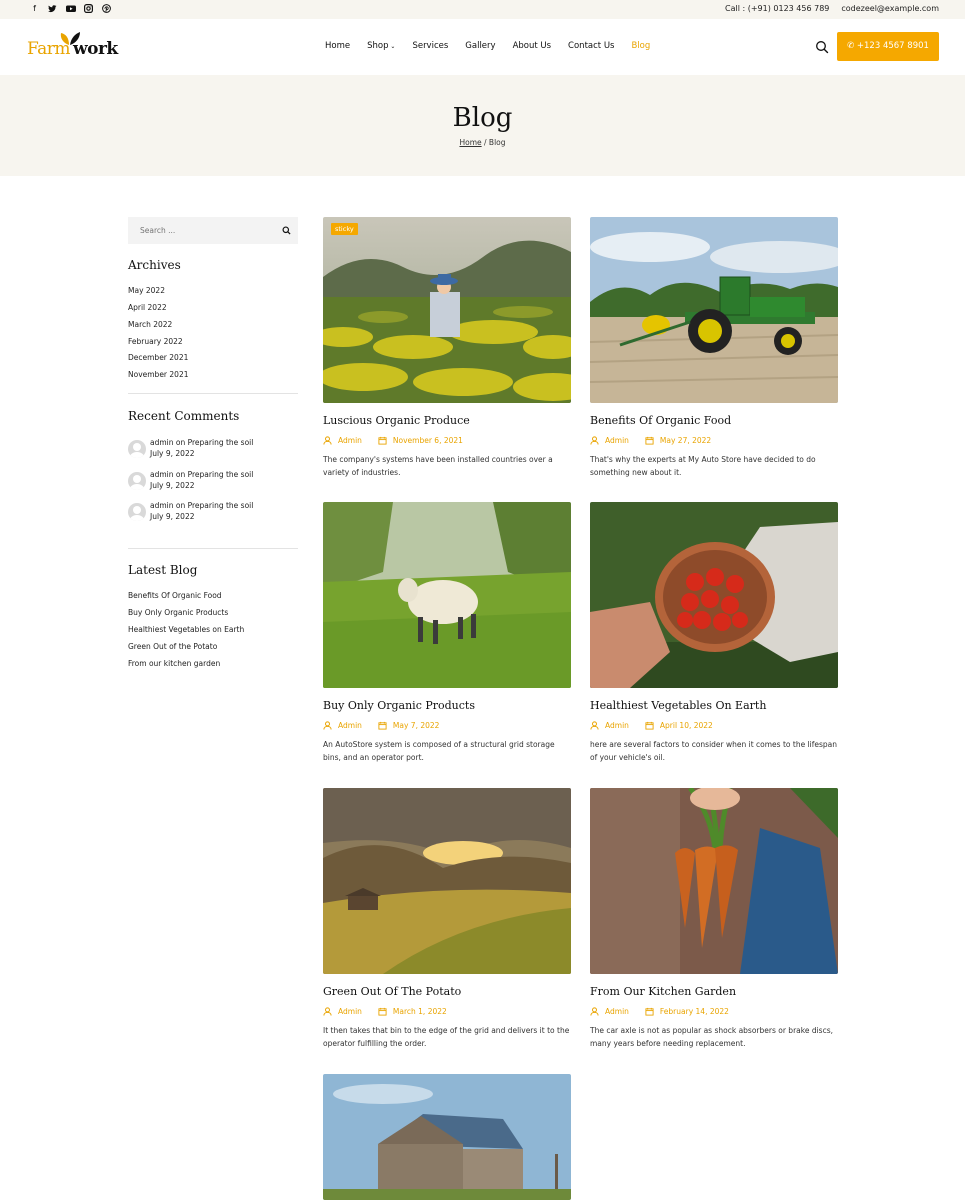 The height and width of the screenshot is (1200, 965). Describe the element at coordinates (49, 49) in the screenshot. I see `logo-farm-text: Farm` at that location.